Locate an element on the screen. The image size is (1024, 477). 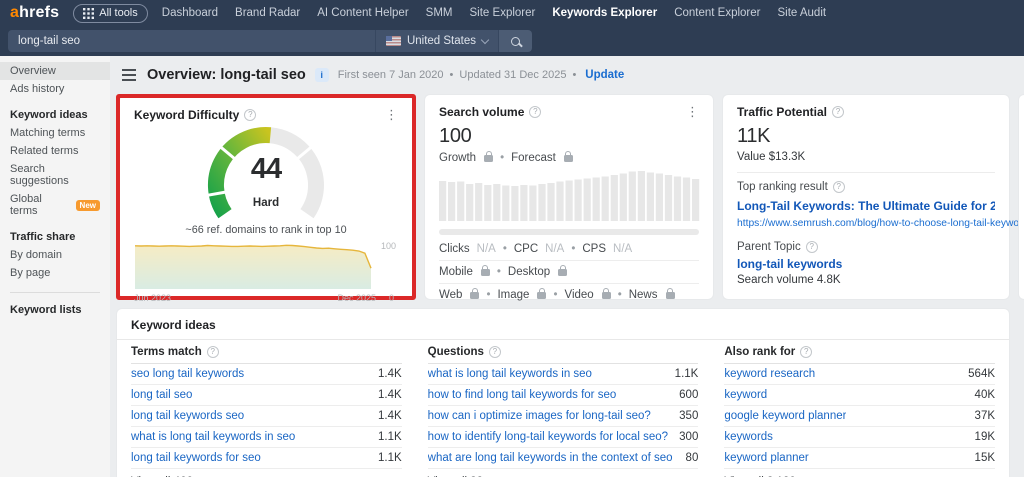
keyword-row: keywords 19K is located at coordinates (860, 437).